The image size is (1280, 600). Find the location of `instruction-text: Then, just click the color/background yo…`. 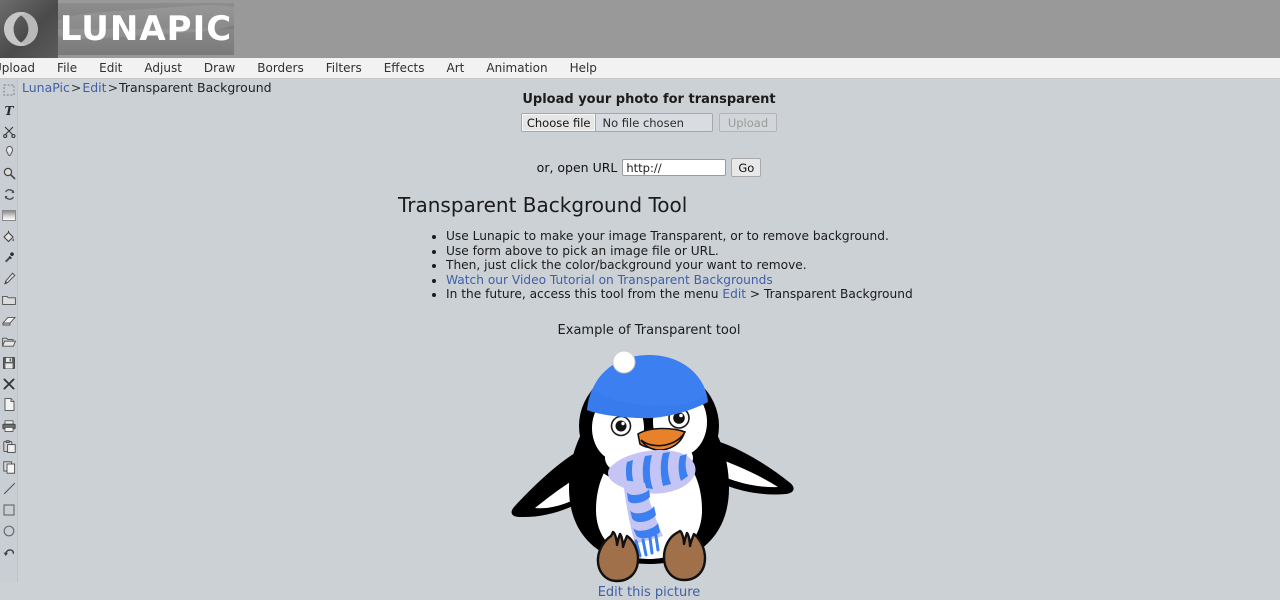

instruction-text: Then, just click the color/background yo… is located at coordinates (626, 265).